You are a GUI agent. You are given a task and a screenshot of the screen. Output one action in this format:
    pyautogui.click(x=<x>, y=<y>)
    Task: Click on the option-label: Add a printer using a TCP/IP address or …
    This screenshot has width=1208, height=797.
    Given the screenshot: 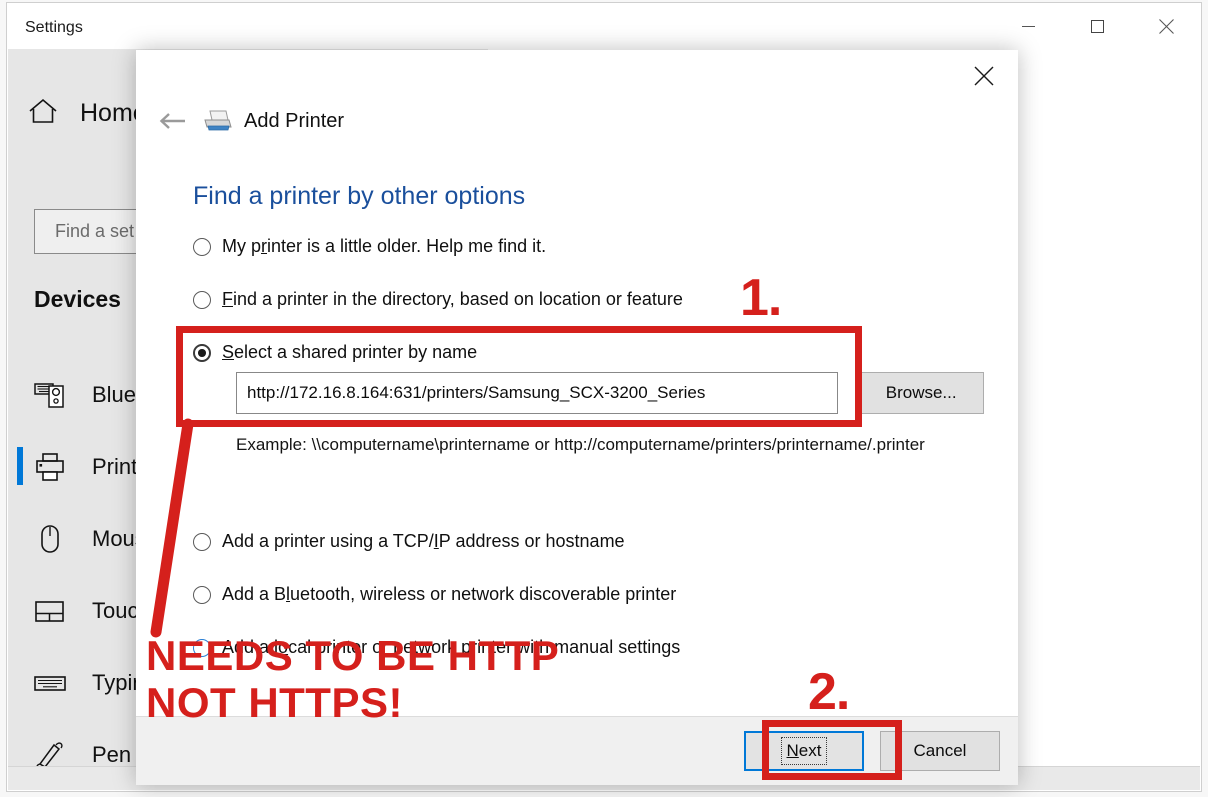 What is the action you would take?
    pyautogui.click(x=423, y=541)
    